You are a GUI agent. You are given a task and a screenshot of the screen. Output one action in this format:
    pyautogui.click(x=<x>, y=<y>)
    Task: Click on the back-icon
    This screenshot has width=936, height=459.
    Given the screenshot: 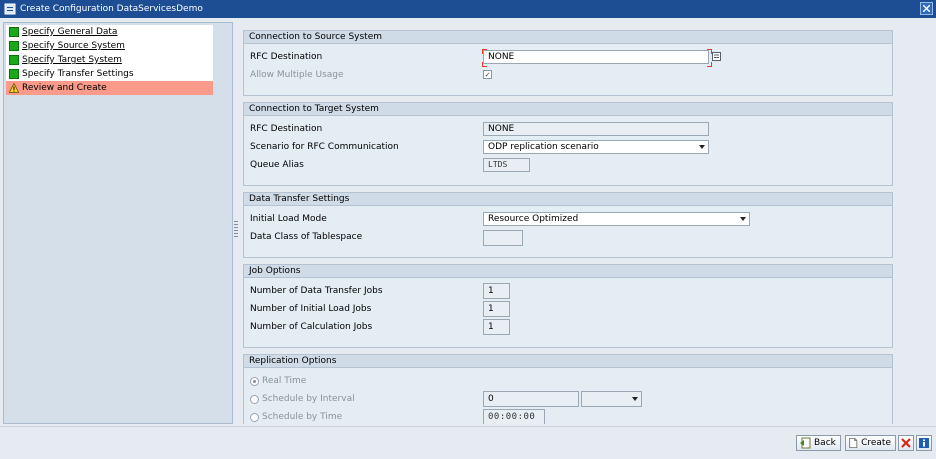 What is the action you would take?
    pyautogui.click(x=805, y=443)
    